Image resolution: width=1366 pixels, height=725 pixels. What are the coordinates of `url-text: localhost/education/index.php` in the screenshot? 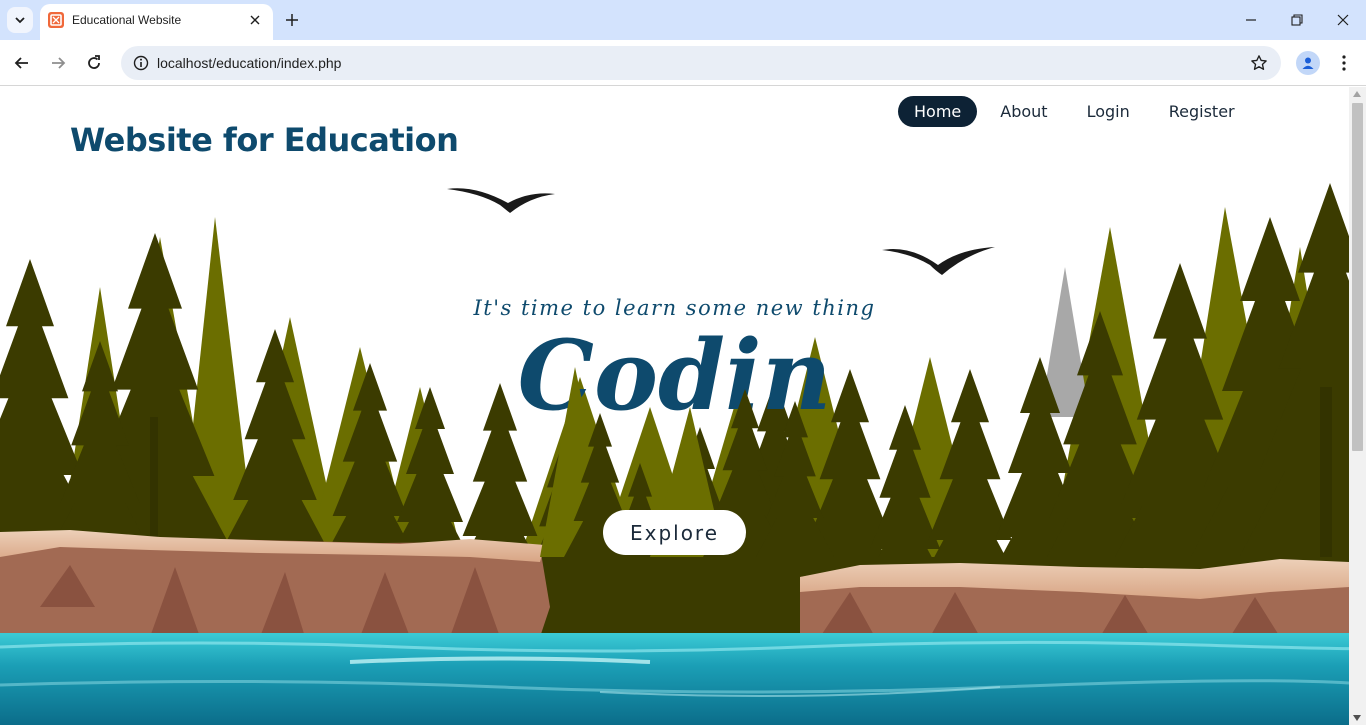 It's located at (249, 63).